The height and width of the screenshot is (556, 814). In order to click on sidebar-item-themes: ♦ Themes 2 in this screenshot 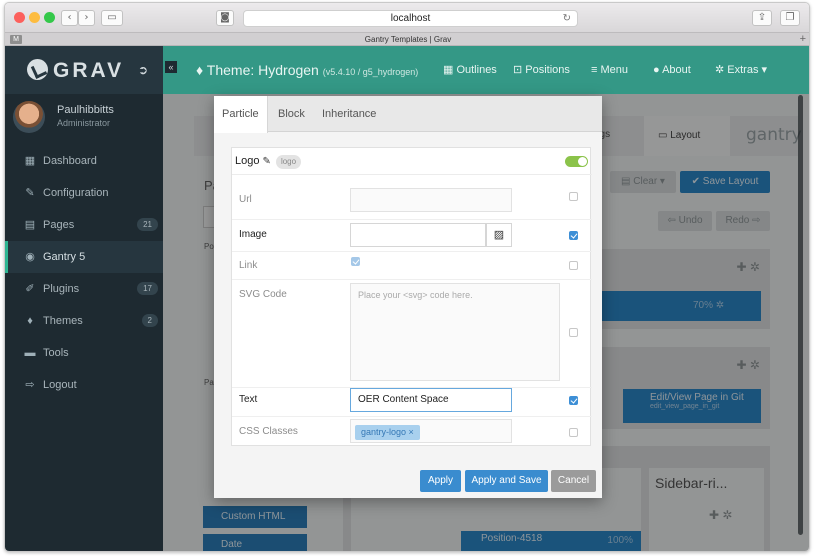, I will do `click(84, 321)`.